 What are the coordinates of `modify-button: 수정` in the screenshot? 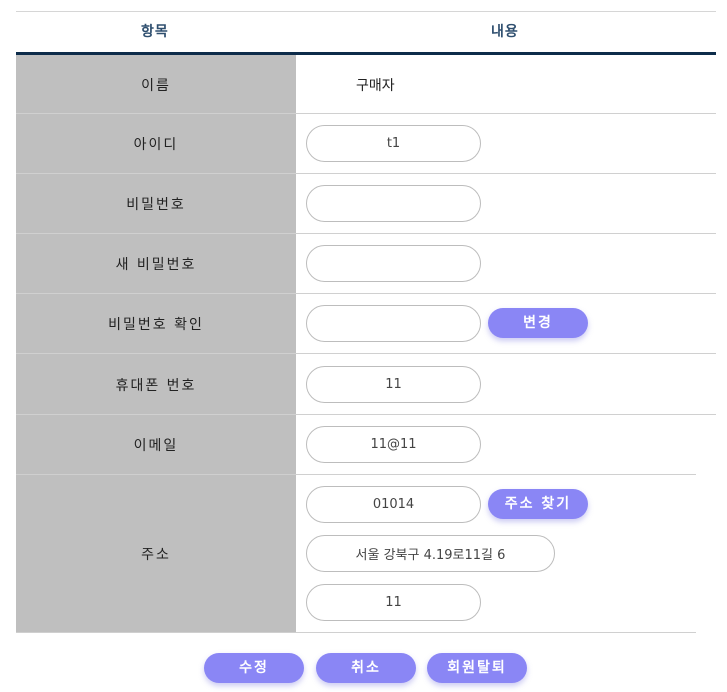 It's located at (254, 668).